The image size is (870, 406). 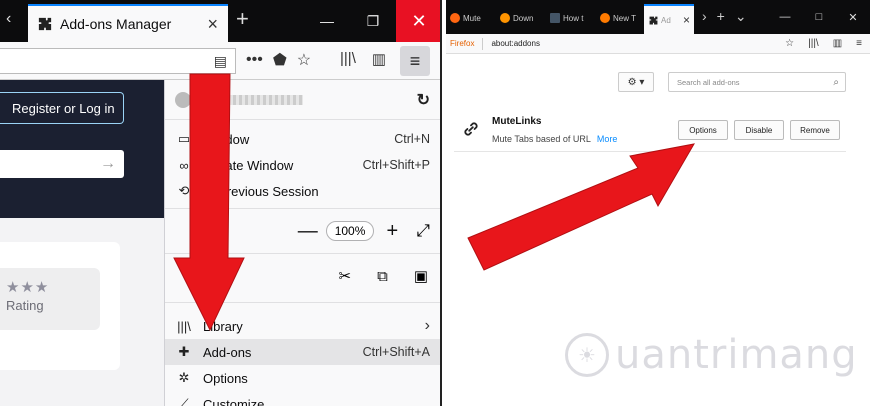 What do you see at coordinates (708, 82) in the screenshot?
I see `search-placeholder: Search all add-ons` at bounding box center [708, 82].